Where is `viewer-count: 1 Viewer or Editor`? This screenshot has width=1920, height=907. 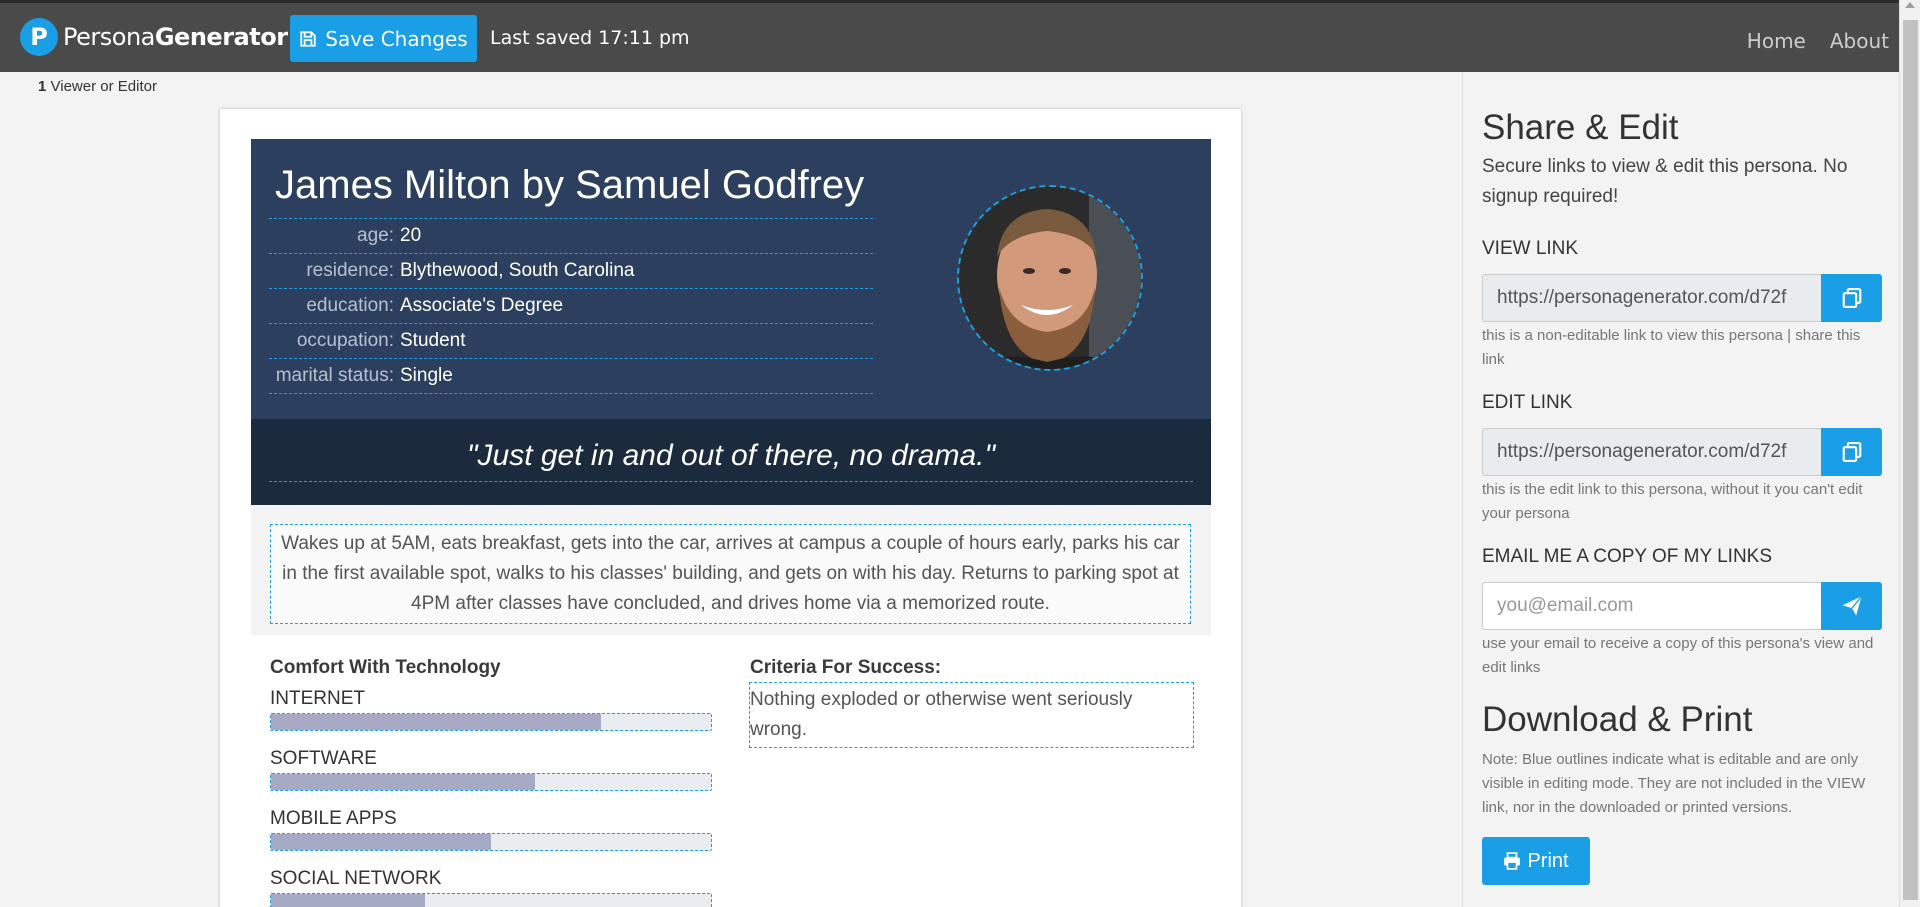 viewer-count: 1 Viewer or Editor is located at coordinates (97, 86).